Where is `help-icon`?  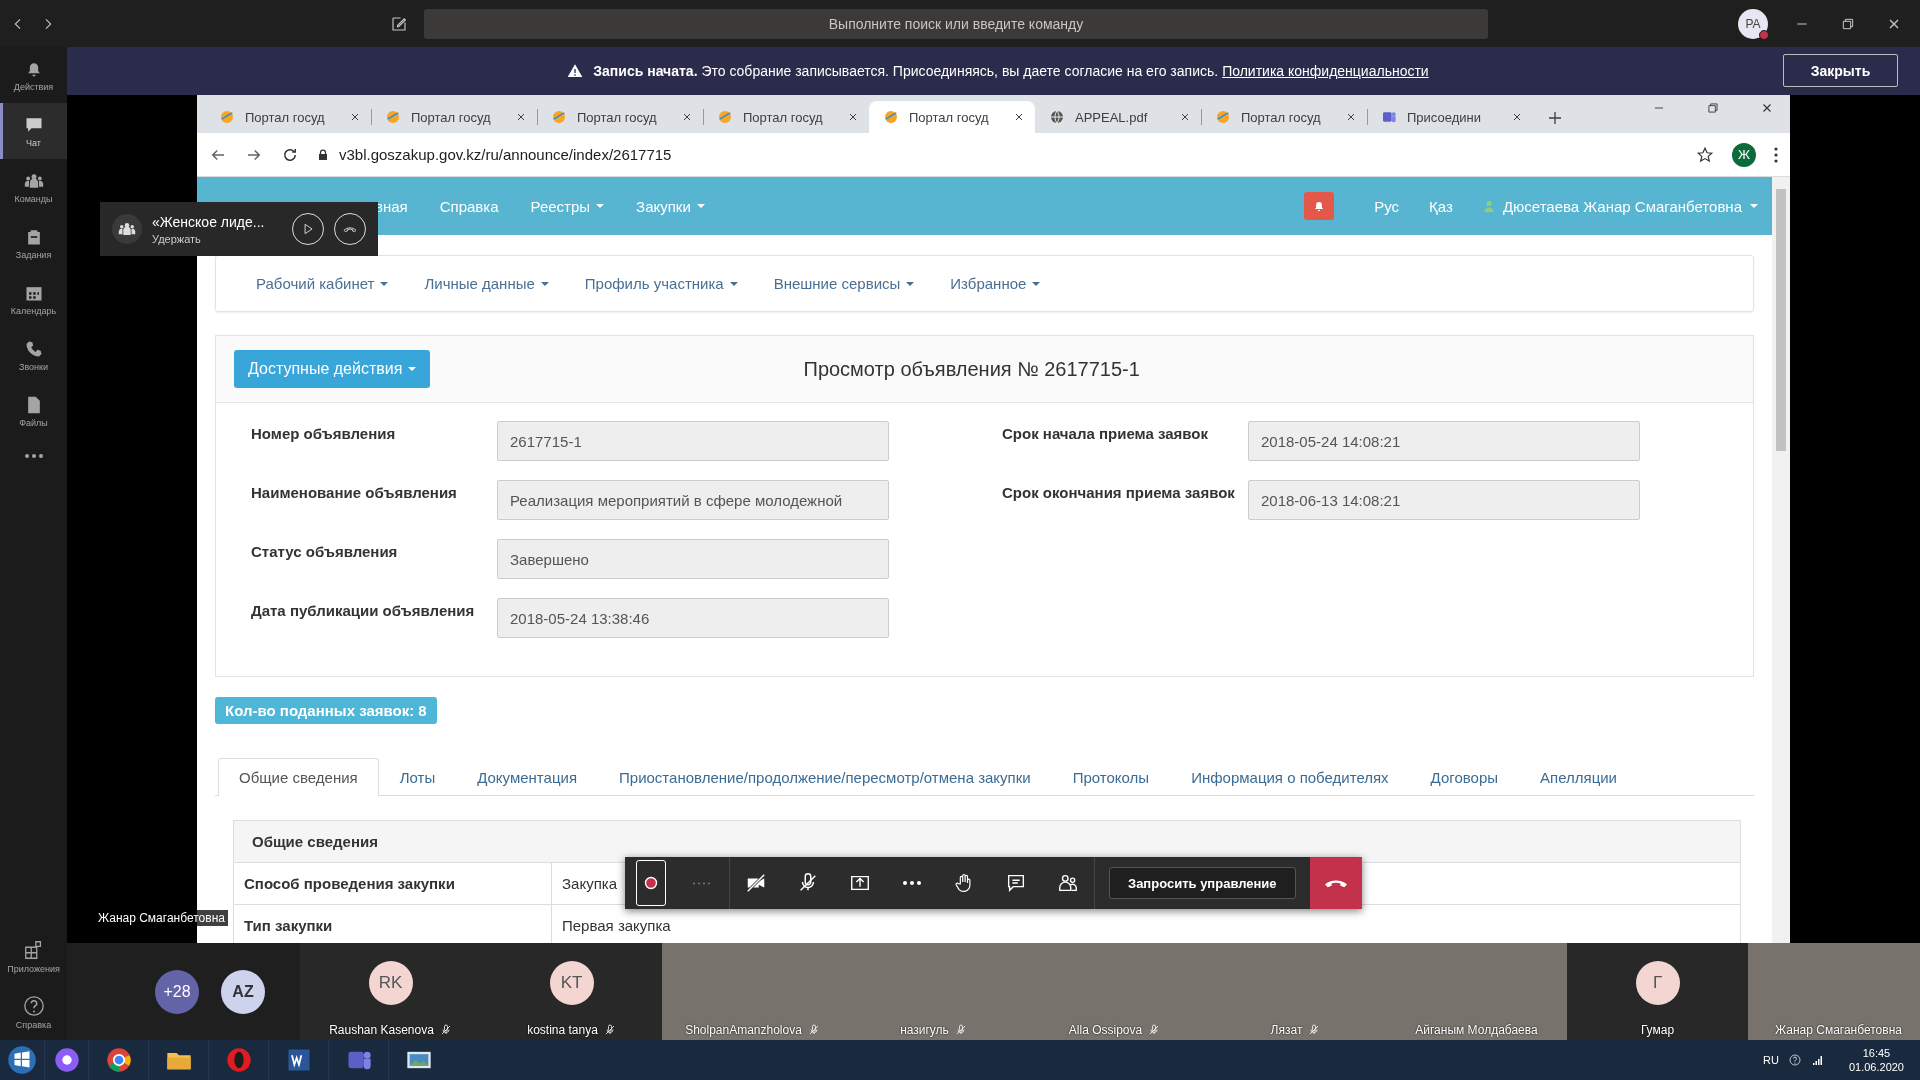
help-icon is located at coordinates (1794, 1060).